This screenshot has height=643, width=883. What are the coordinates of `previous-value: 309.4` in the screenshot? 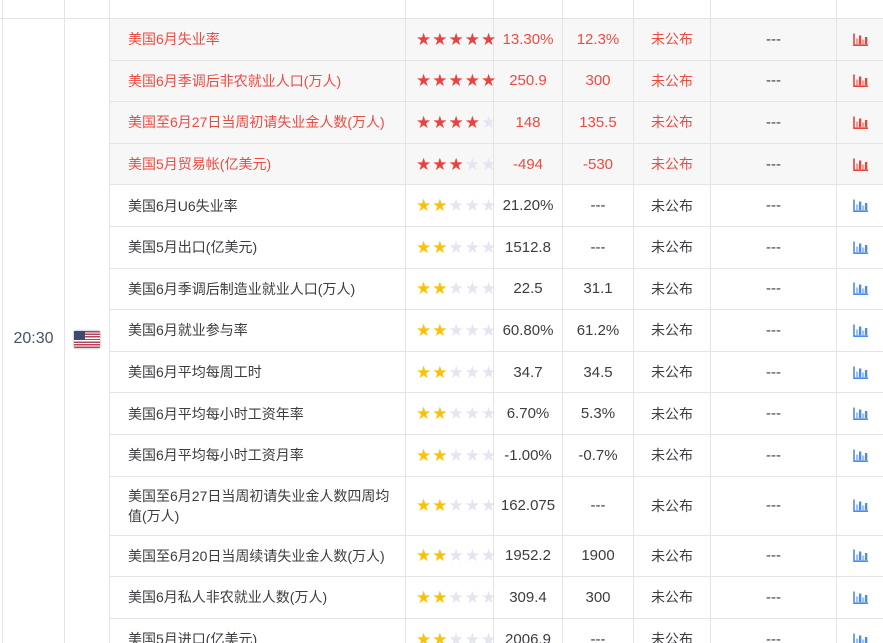 It's located at (528, 597).